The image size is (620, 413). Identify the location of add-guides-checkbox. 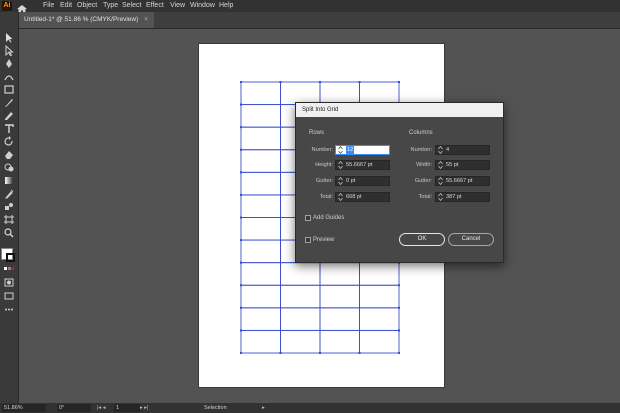
(308, 218).